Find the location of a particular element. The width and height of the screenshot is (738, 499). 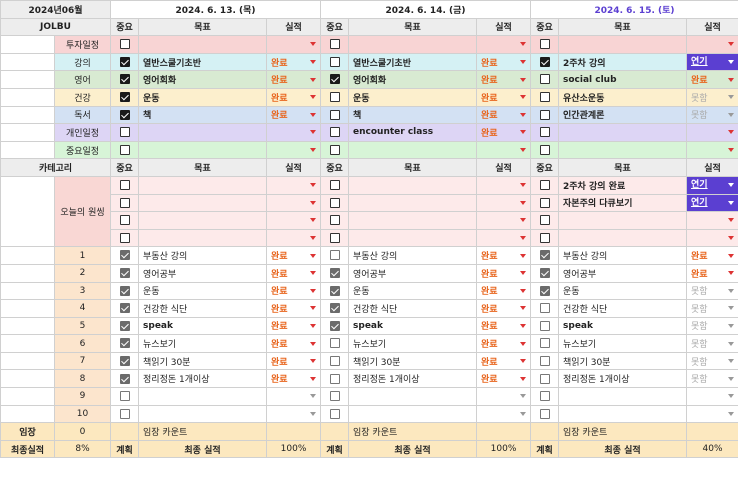

goal-cell: 자본주의 다큐보기 is located at coordinates (623, 203).